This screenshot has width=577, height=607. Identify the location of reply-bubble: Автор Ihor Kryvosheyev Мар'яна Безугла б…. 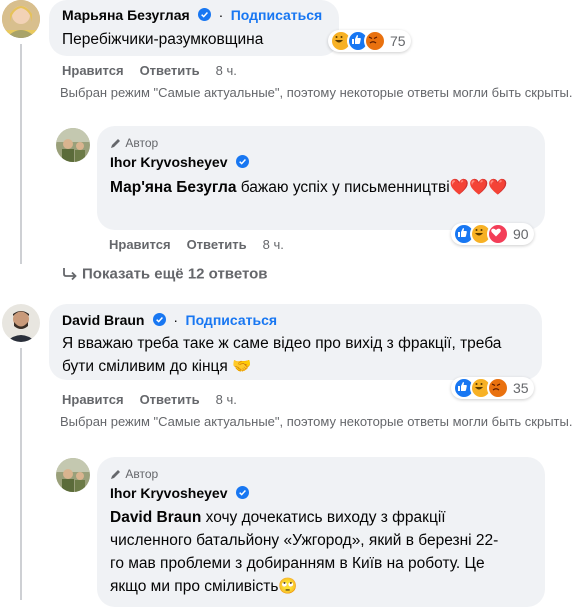
(321, 178).